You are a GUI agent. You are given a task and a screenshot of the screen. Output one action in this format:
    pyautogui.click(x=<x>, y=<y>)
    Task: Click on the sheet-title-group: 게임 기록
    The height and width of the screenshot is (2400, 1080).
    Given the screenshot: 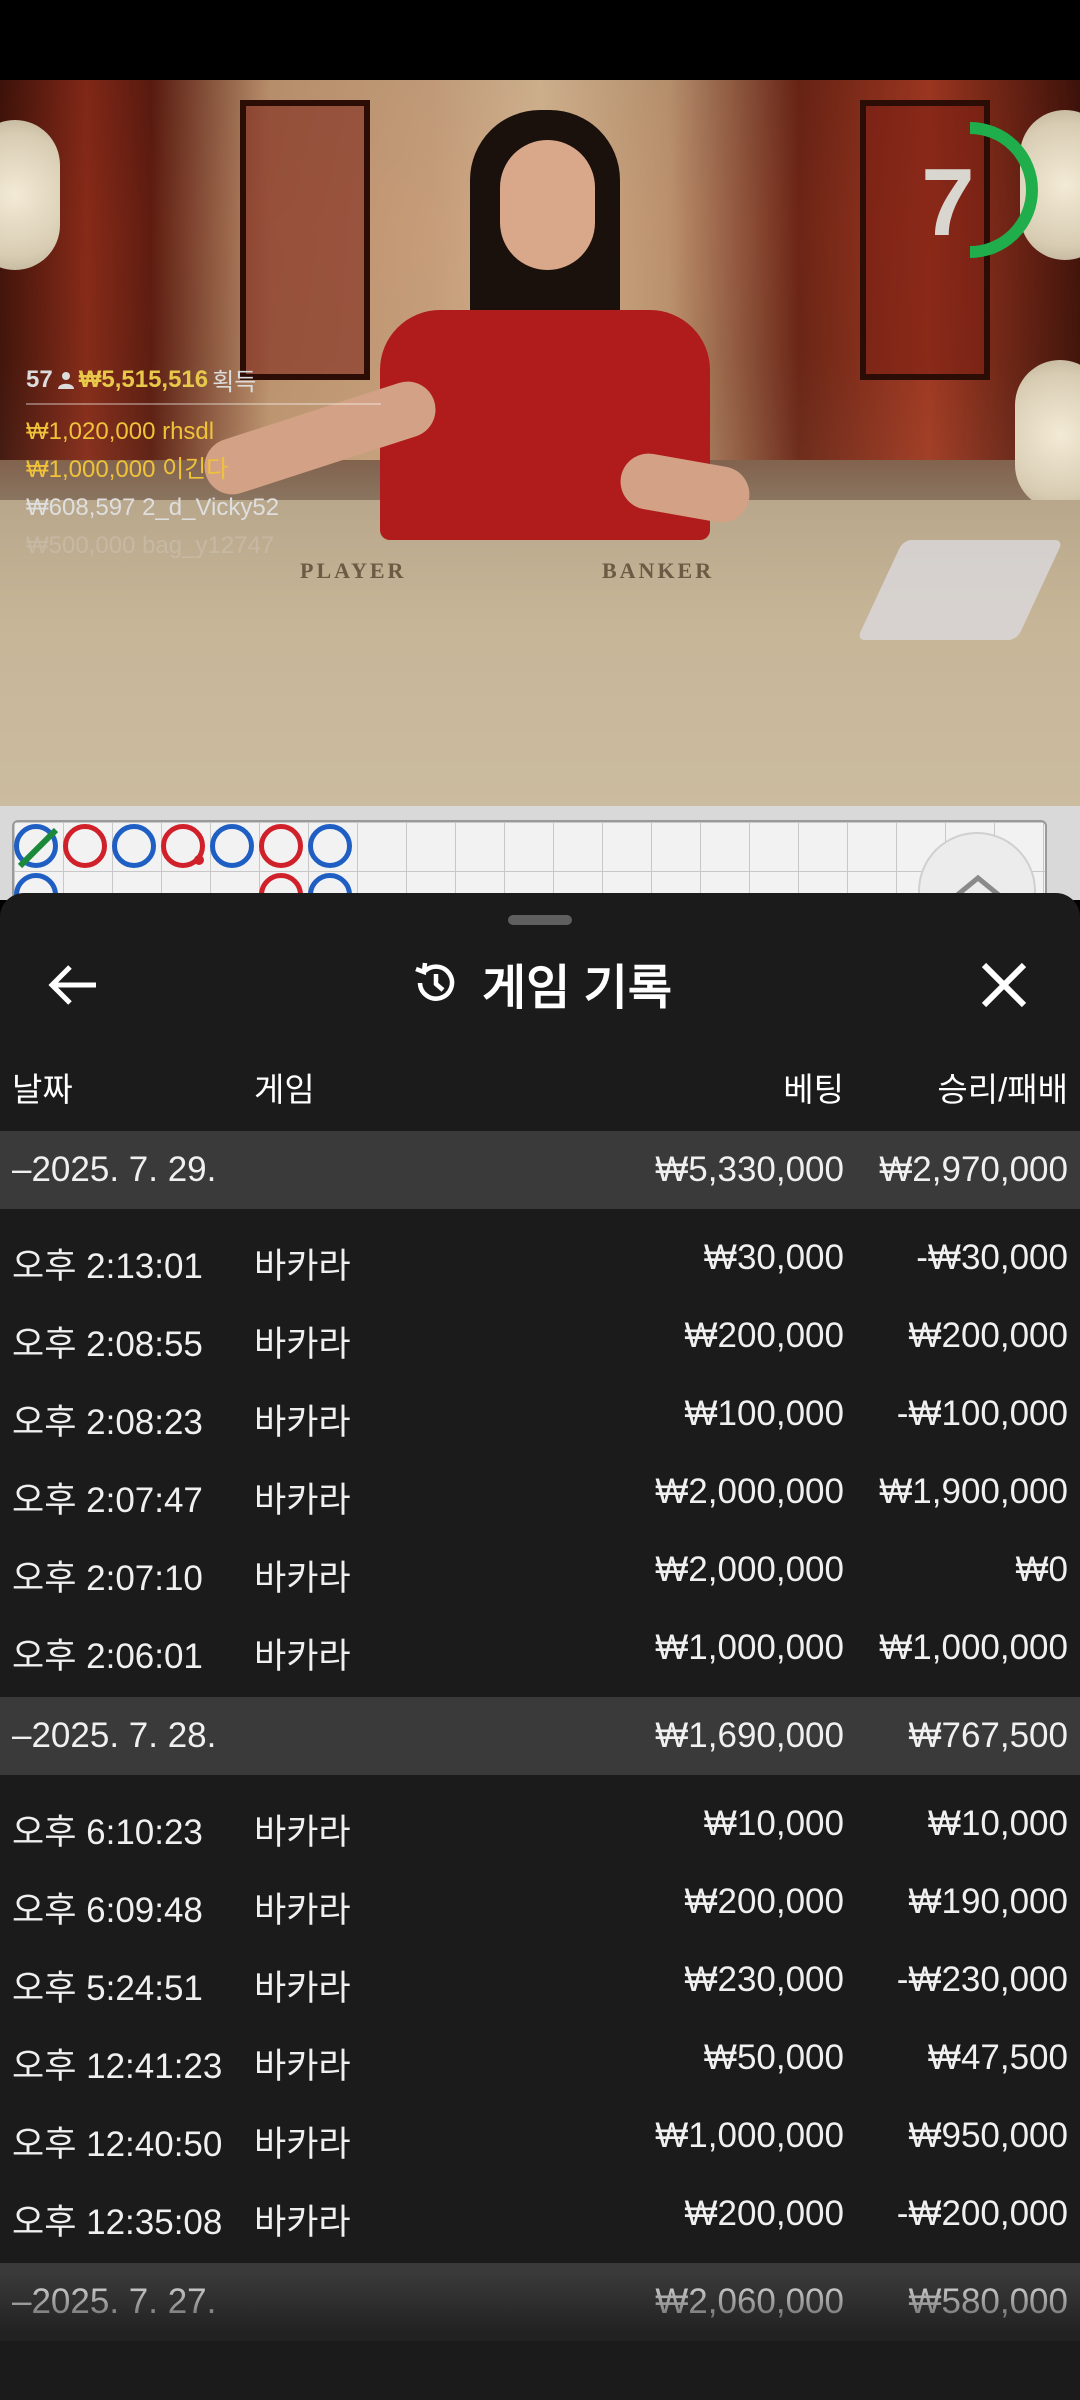 What is the action you would take?
    pyautogui.click(x=540, y=983)
    